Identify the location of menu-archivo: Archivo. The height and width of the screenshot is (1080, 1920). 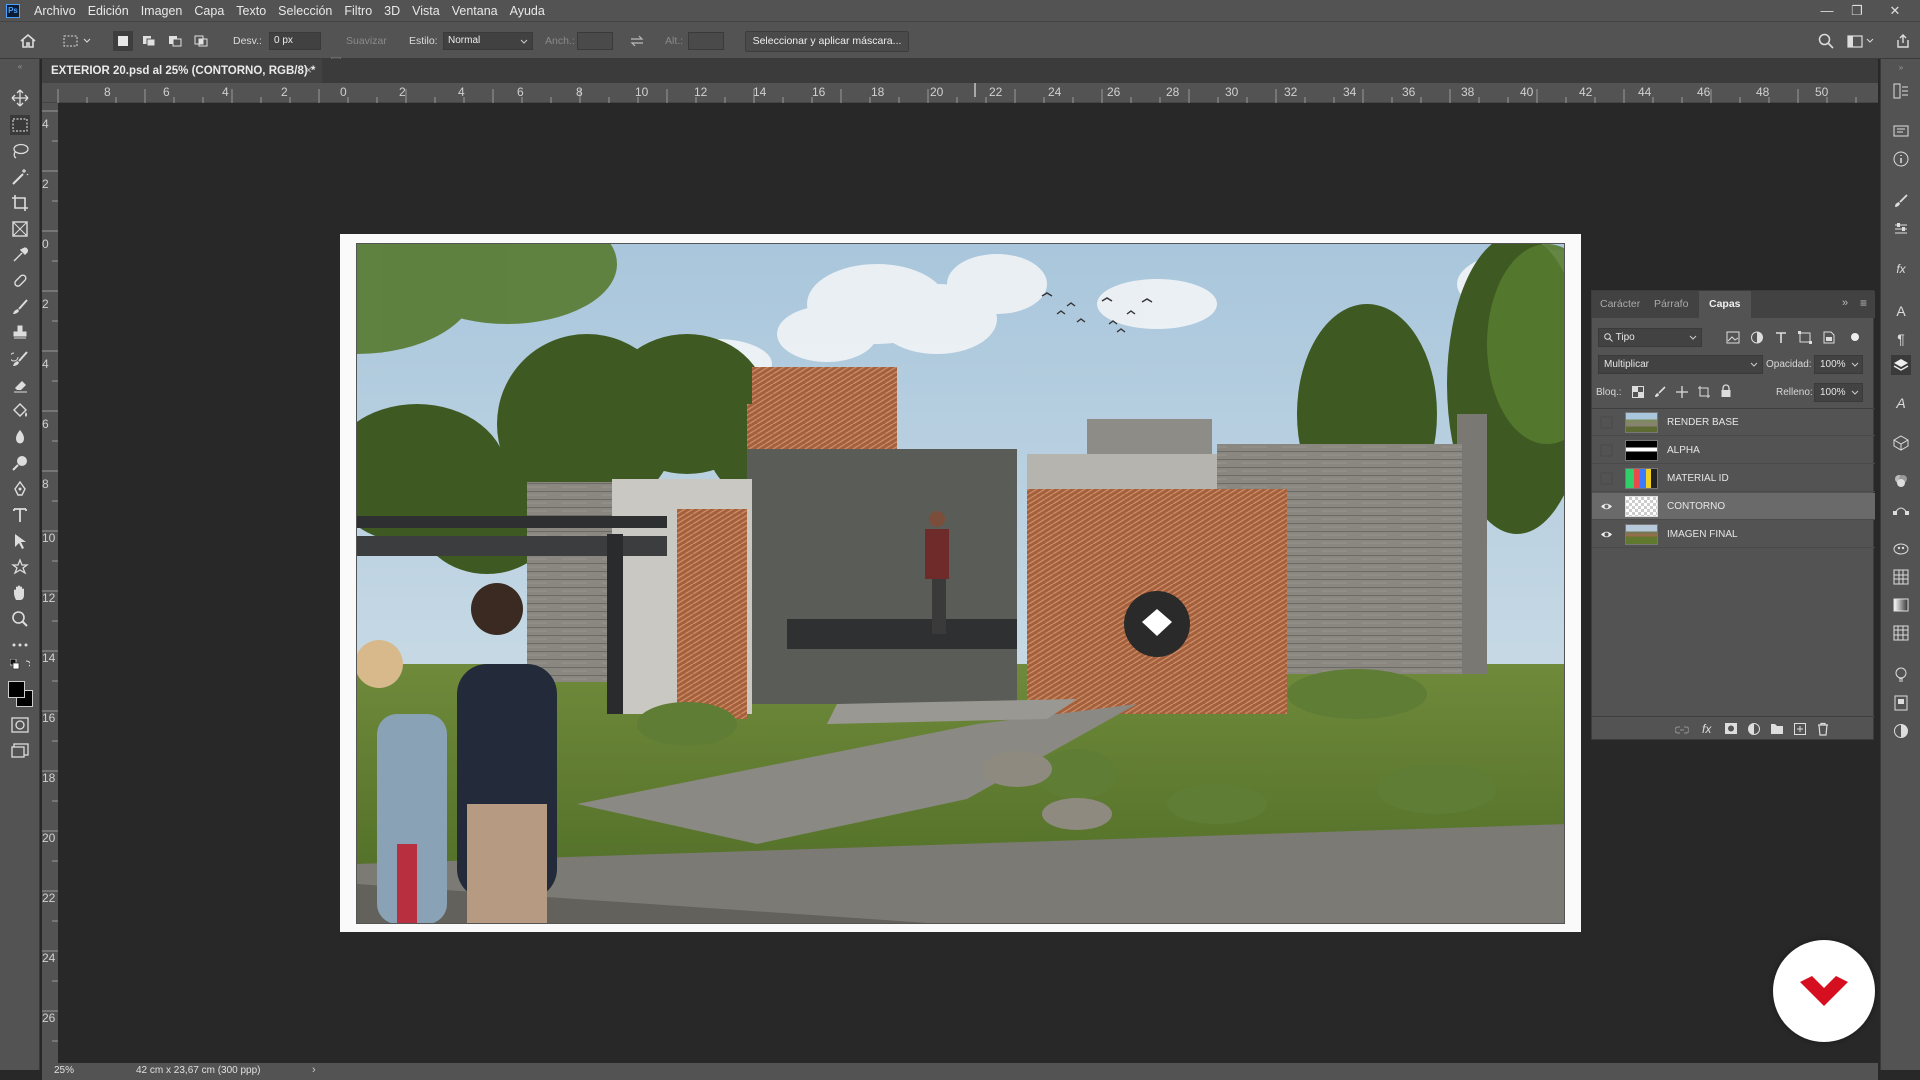
(55, 11).